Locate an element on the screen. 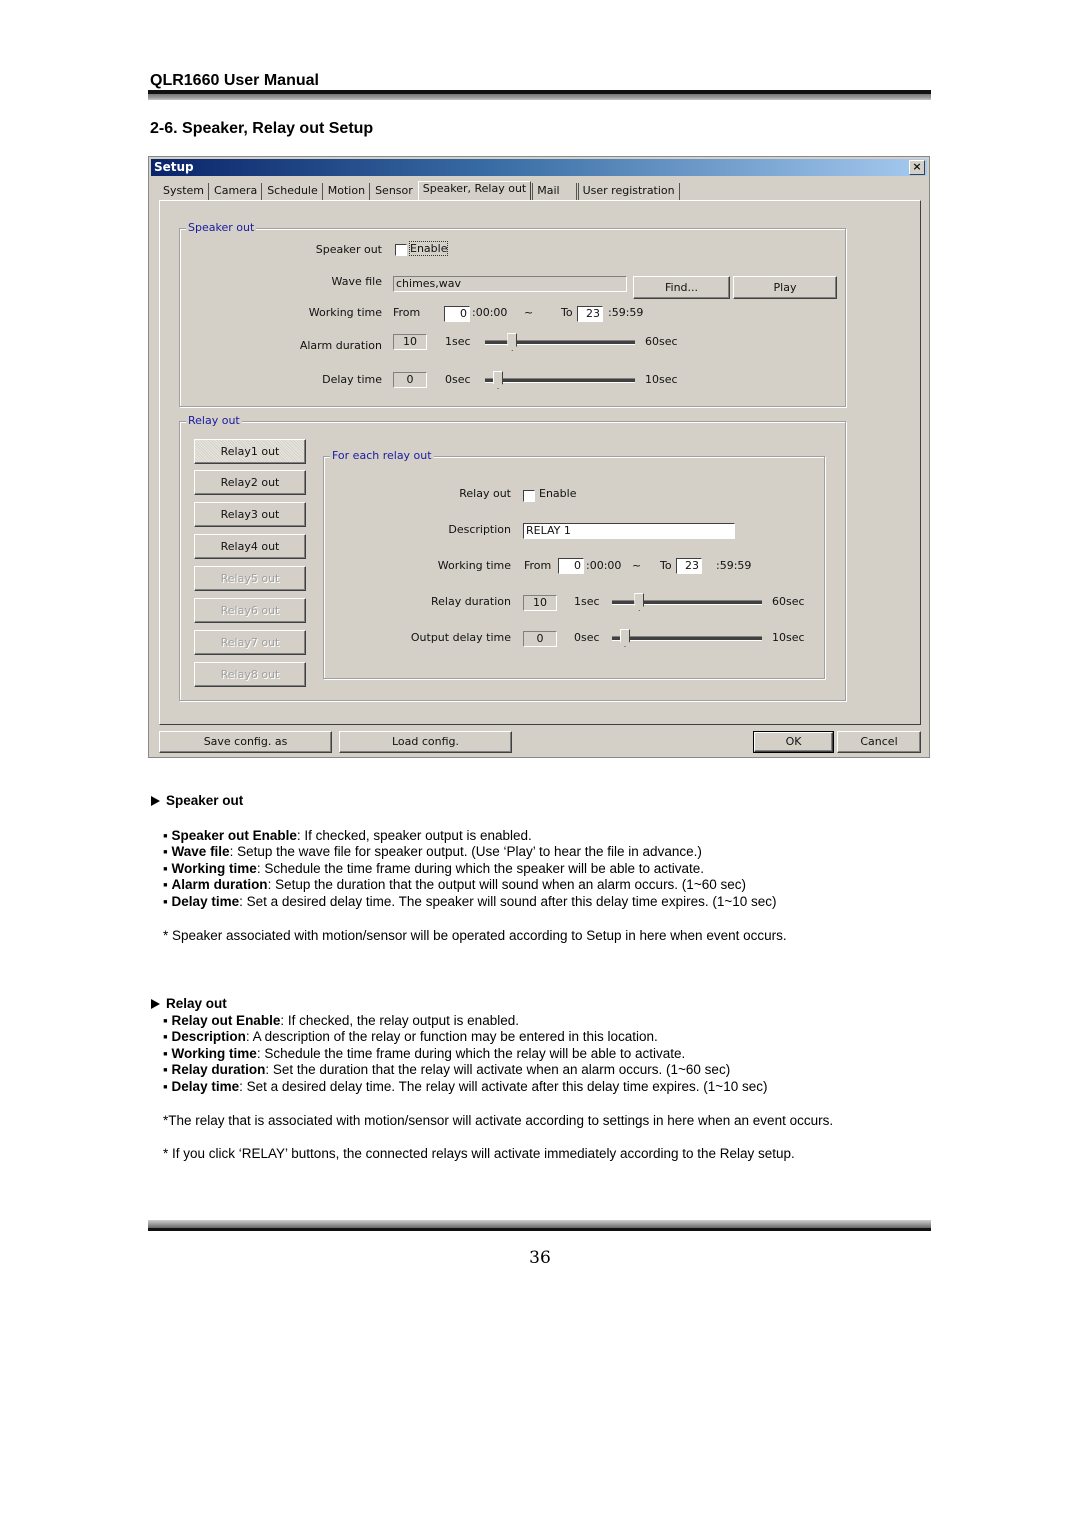 Image resolution: width=1080 pixels, height=1527 pixels. close-button: × is located at coordinates (917, 167).